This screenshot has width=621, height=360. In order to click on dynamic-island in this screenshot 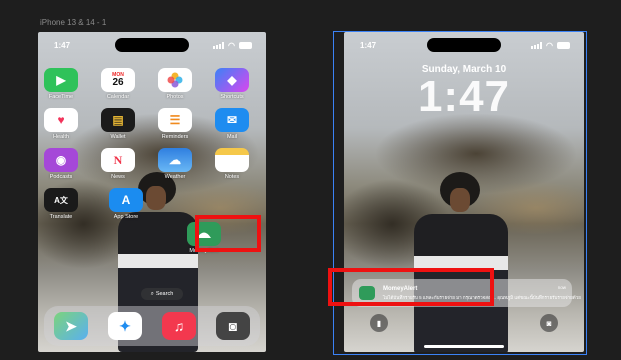, I will do `click(152, 45)`.